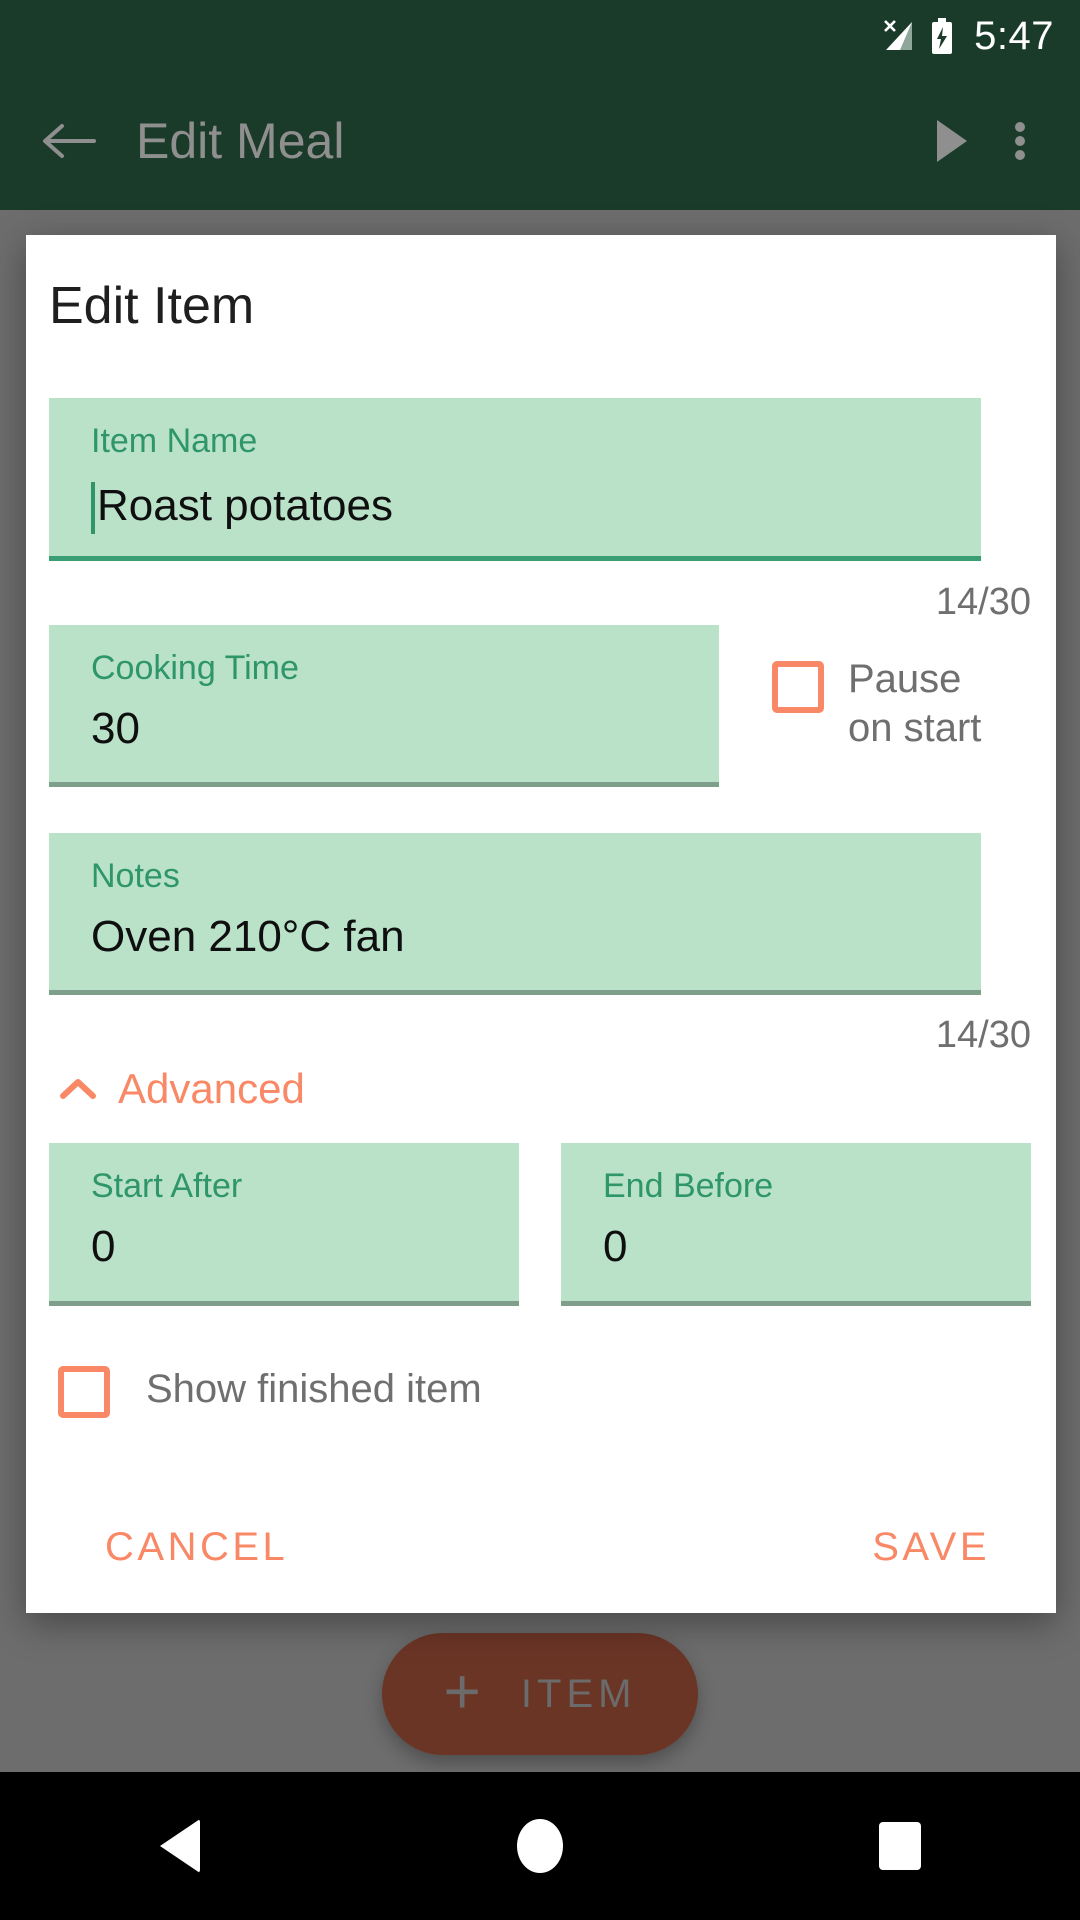  Describe the element at coordinates (462, 1691) in the screenshot. I see `plus-icon: +` at that location.